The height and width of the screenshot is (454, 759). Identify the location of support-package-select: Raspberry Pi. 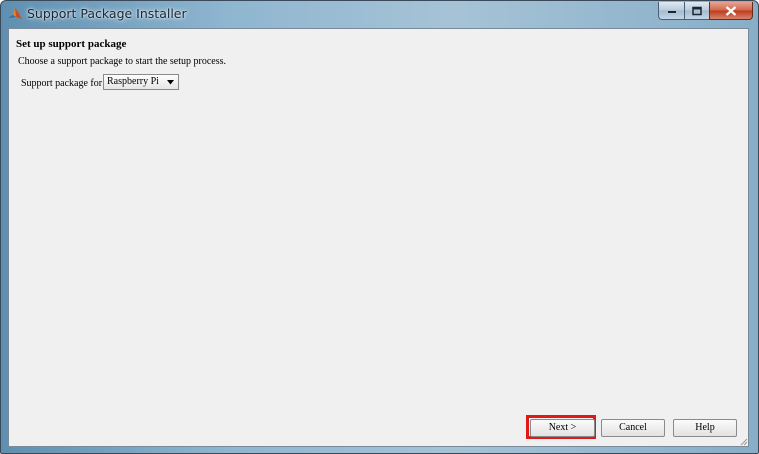
(141, 82).